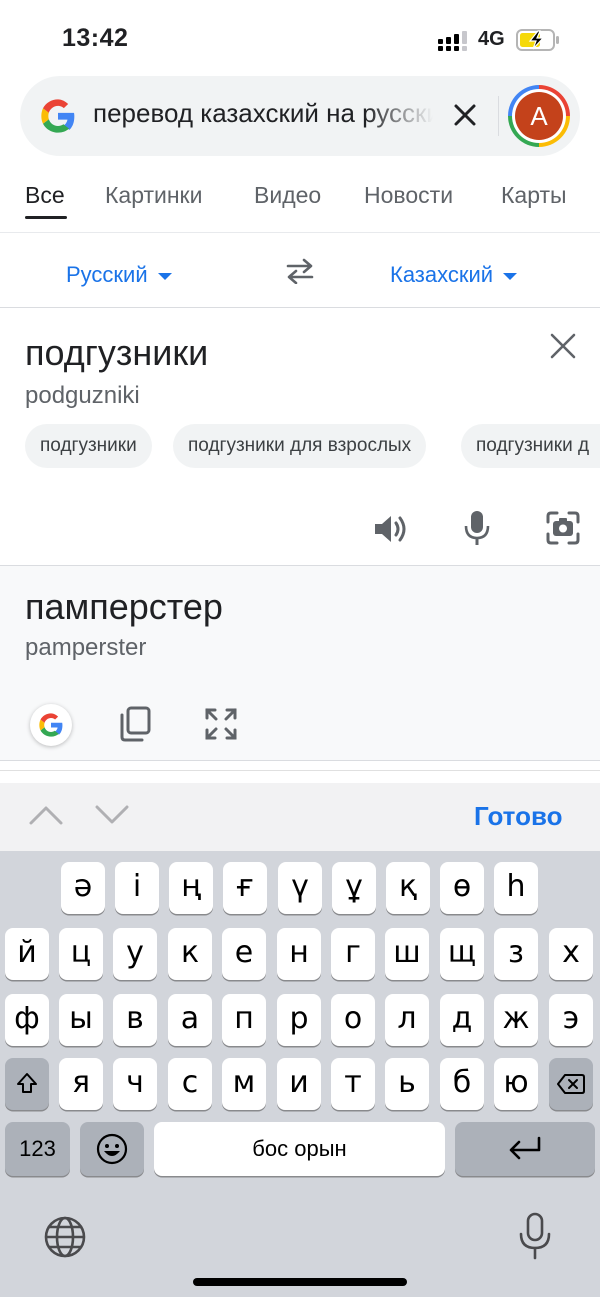 This screenshot has height=1297, width=600. I want to click on key: г, so click(353, 954).